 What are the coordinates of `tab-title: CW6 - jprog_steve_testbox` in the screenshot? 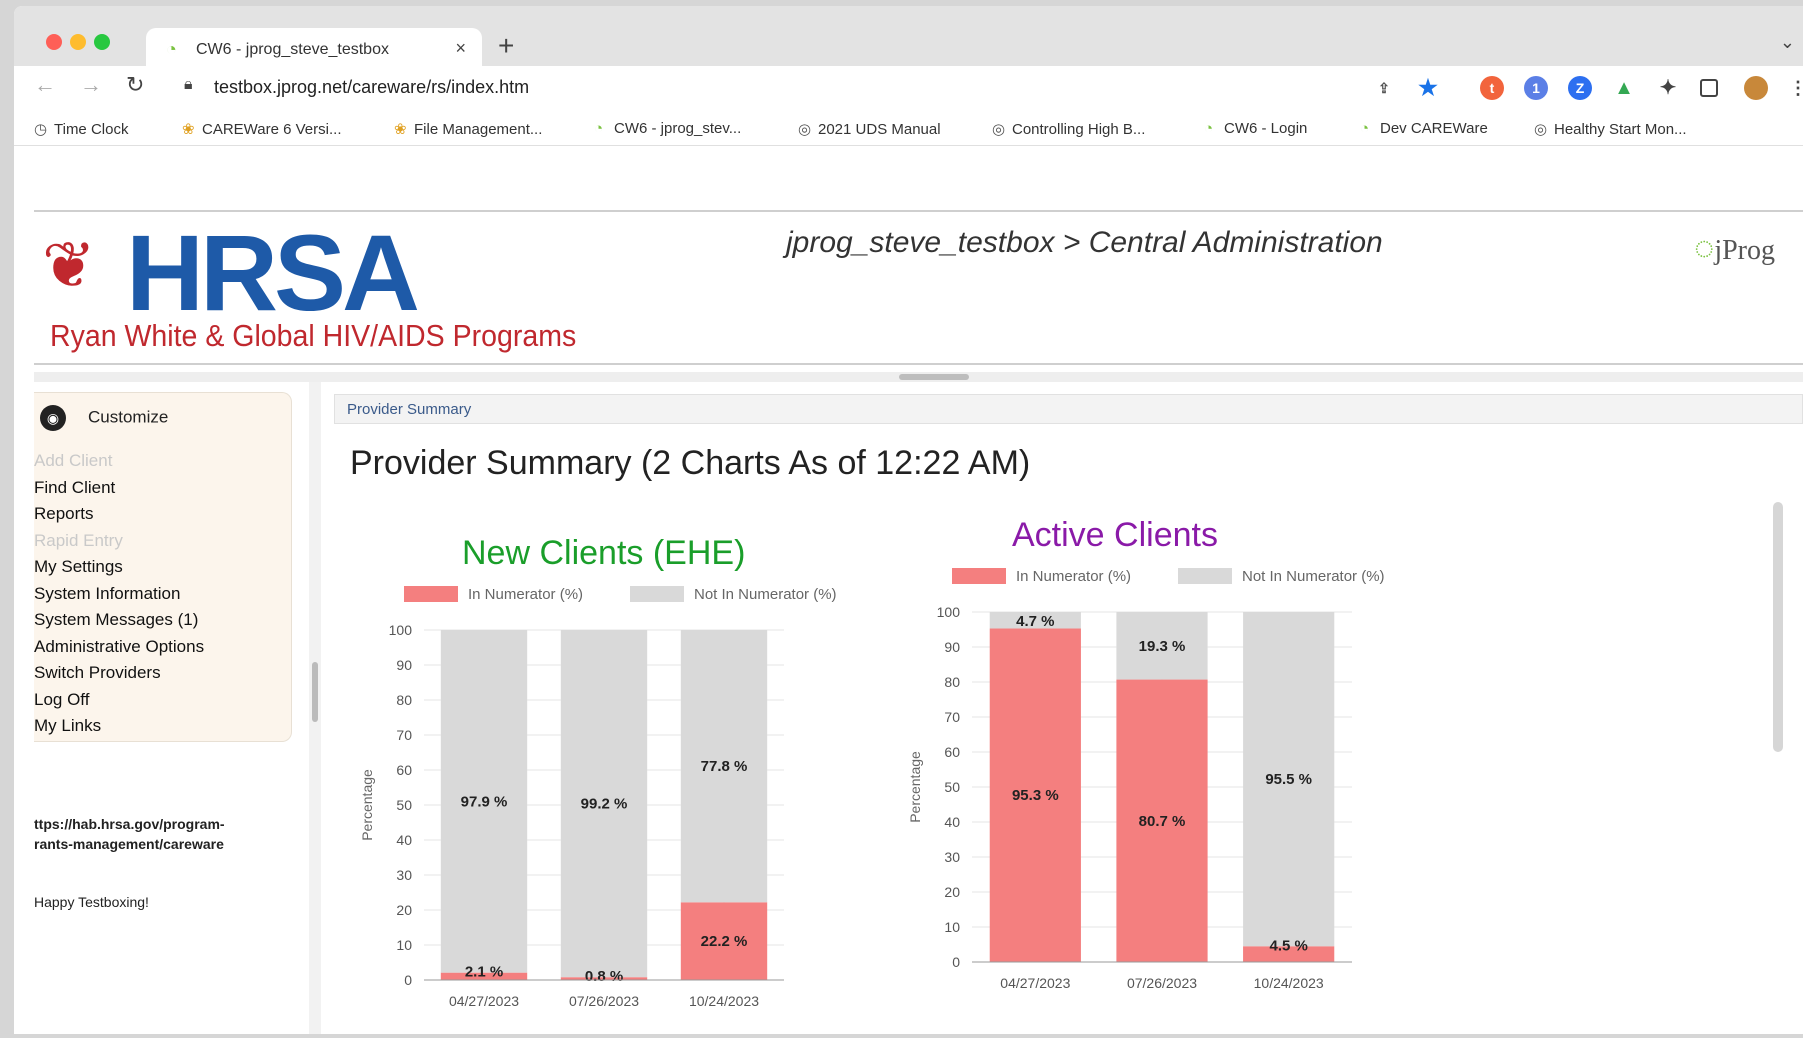 It's located at (292, 49).